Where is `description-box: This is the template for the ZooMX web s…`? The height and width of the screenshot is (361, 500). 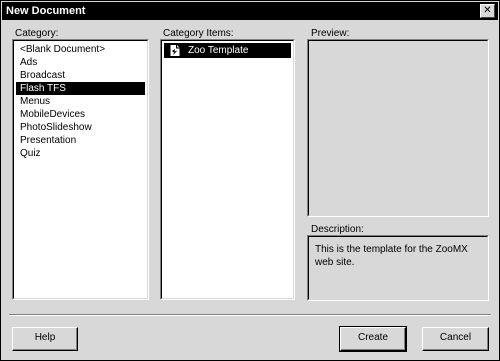 description-box: This is the template for the ZooMX web s… is located at coordinates (398, 268).